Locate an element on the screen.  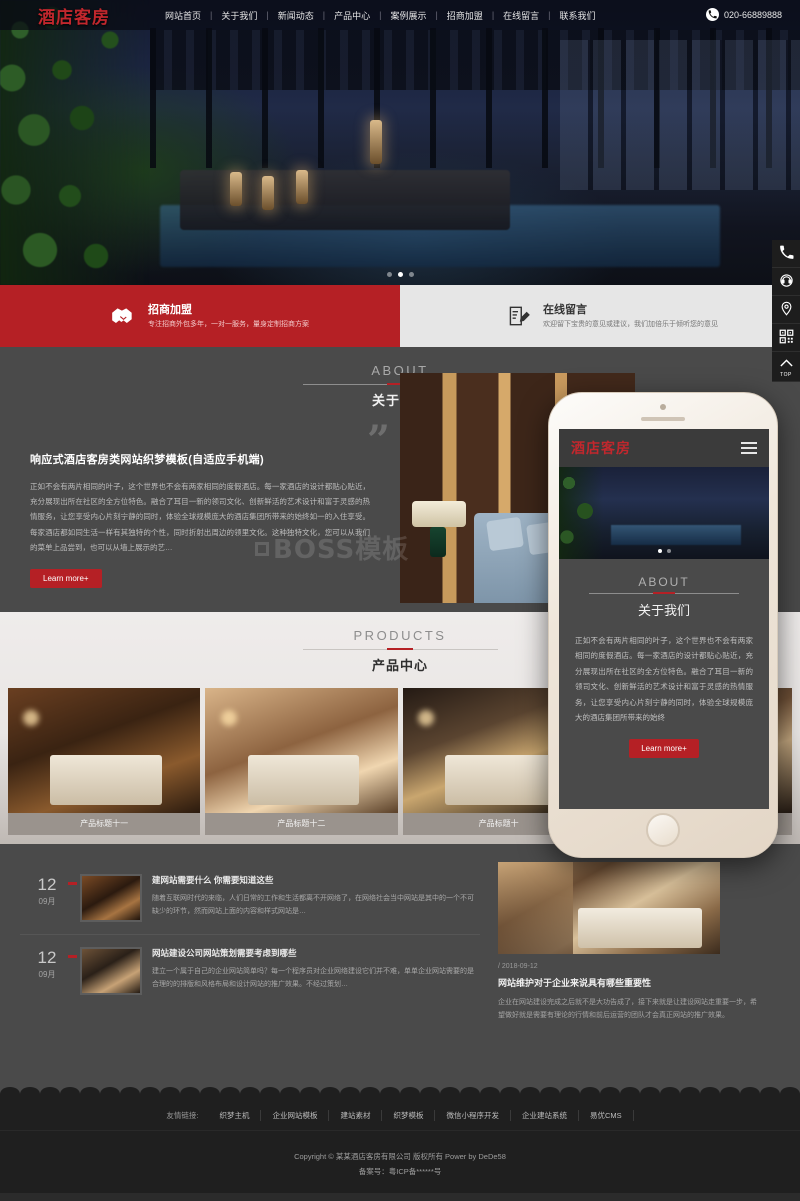
sidebar-back-to-top-button: TOP is located at coordinates (786, 367).